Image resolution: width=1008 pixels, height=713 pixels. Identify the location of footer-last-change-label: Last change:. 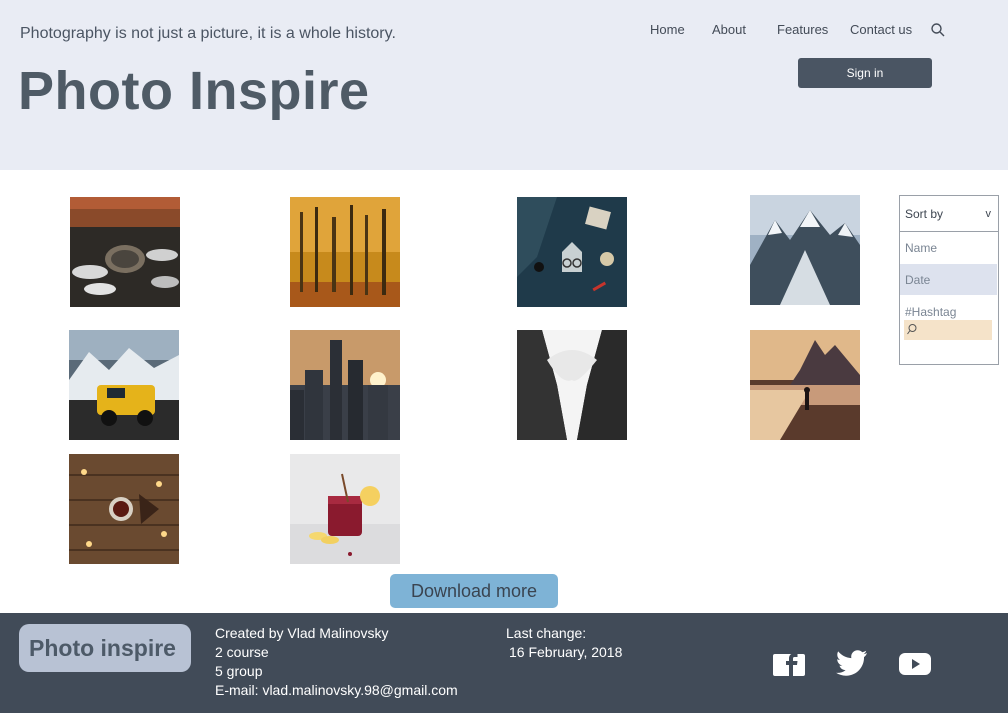
(546, 633).